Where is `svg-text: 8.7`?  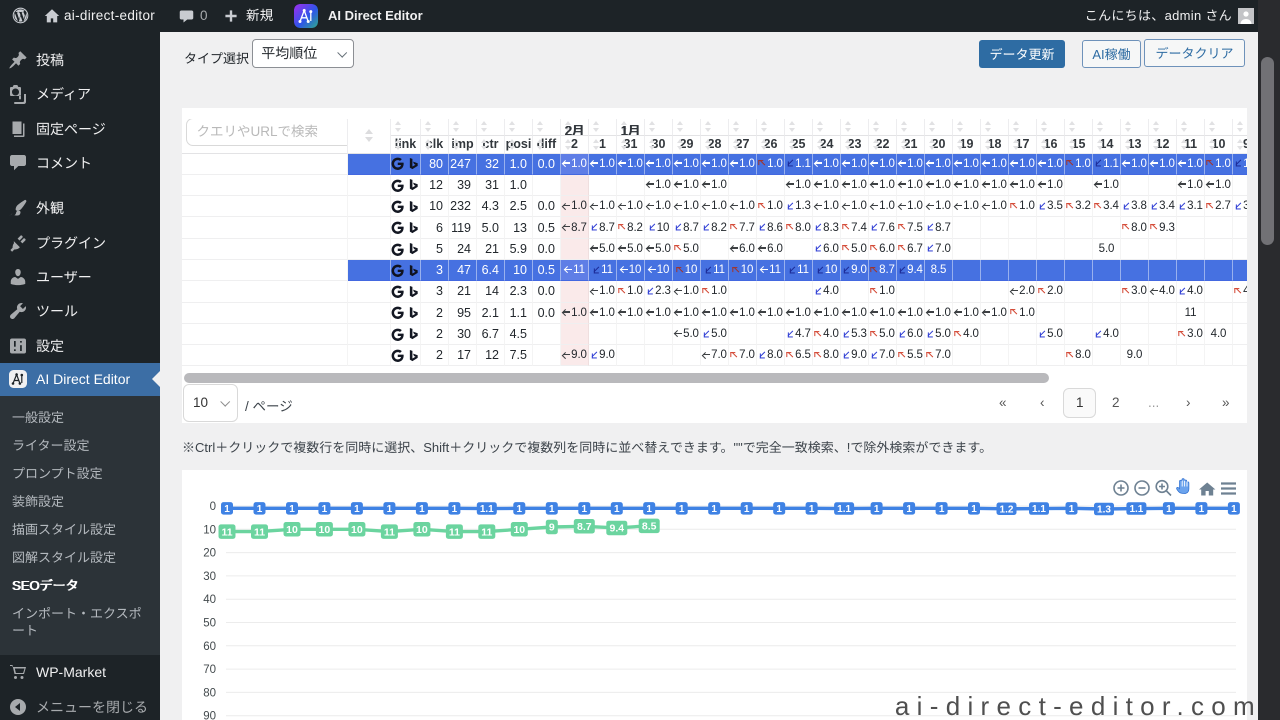
svg-text: 8.7 is located at coordinates (584, 527).